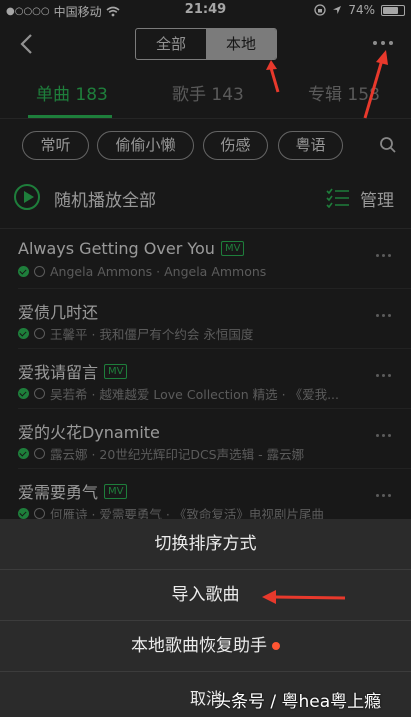 The image size is (411, 717). What do you see at coordinates (298, 702) in the screenshot?
I see `watermark: 头条号 / 粤hea粤上瘾` at bounding box center [298, 702].